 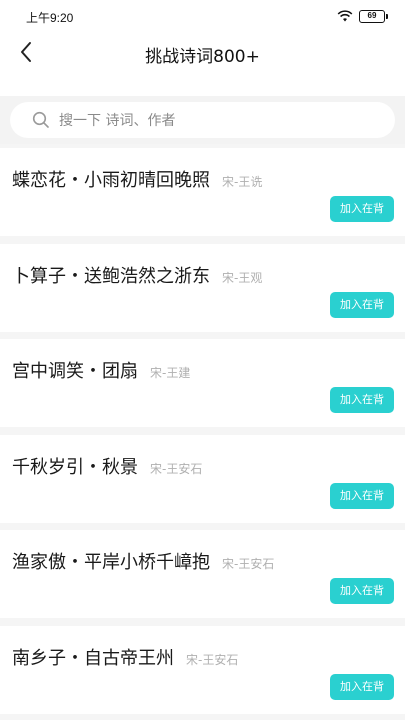 What do you see at coordinates (93, 658) in the screenshot?
I see `poem-title: 南乡子・自古帝王州` at bounding box center [93, 658].